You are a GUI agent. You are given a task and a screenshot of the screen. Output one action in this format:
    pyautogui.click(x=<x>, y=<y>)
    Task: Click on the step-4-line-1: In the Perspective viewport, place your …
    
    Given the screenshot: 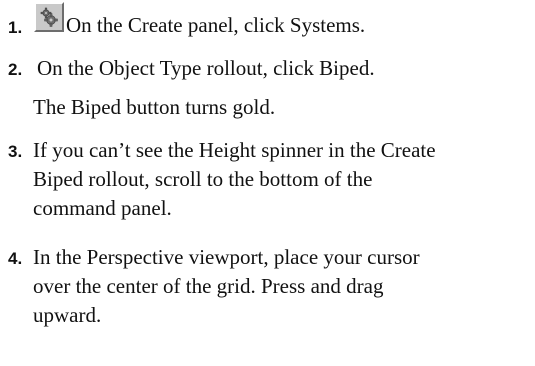 What is the action you would take?
    pyautogui.click(x=226, y=257)
    